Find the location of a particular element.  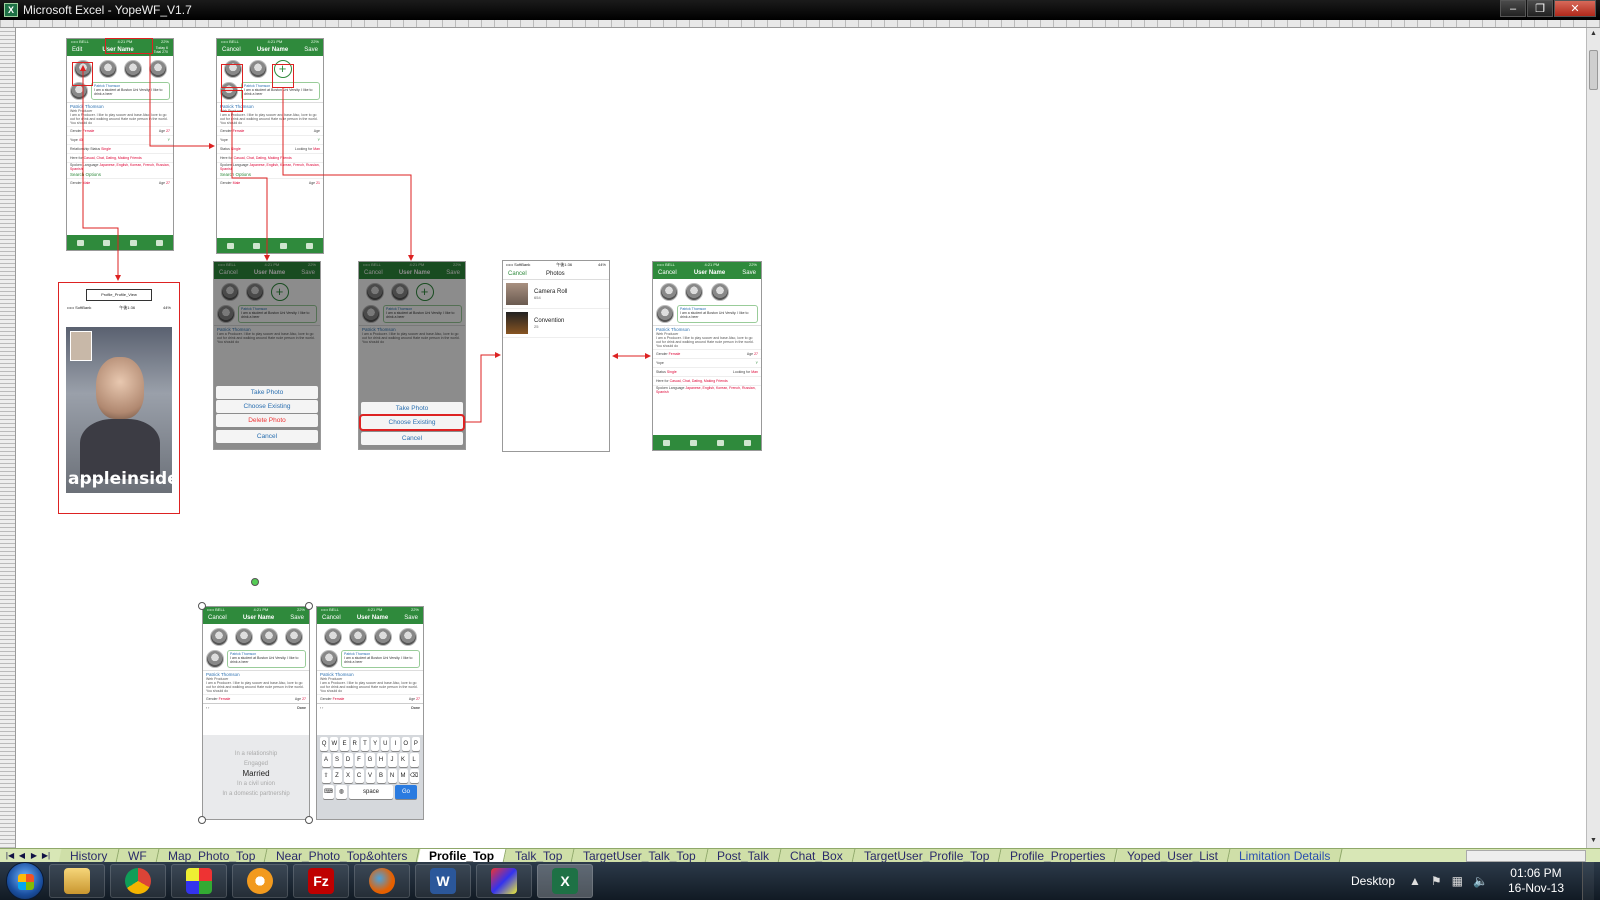

volume-icon: 🔈 is located at coordinates (1480, 881).